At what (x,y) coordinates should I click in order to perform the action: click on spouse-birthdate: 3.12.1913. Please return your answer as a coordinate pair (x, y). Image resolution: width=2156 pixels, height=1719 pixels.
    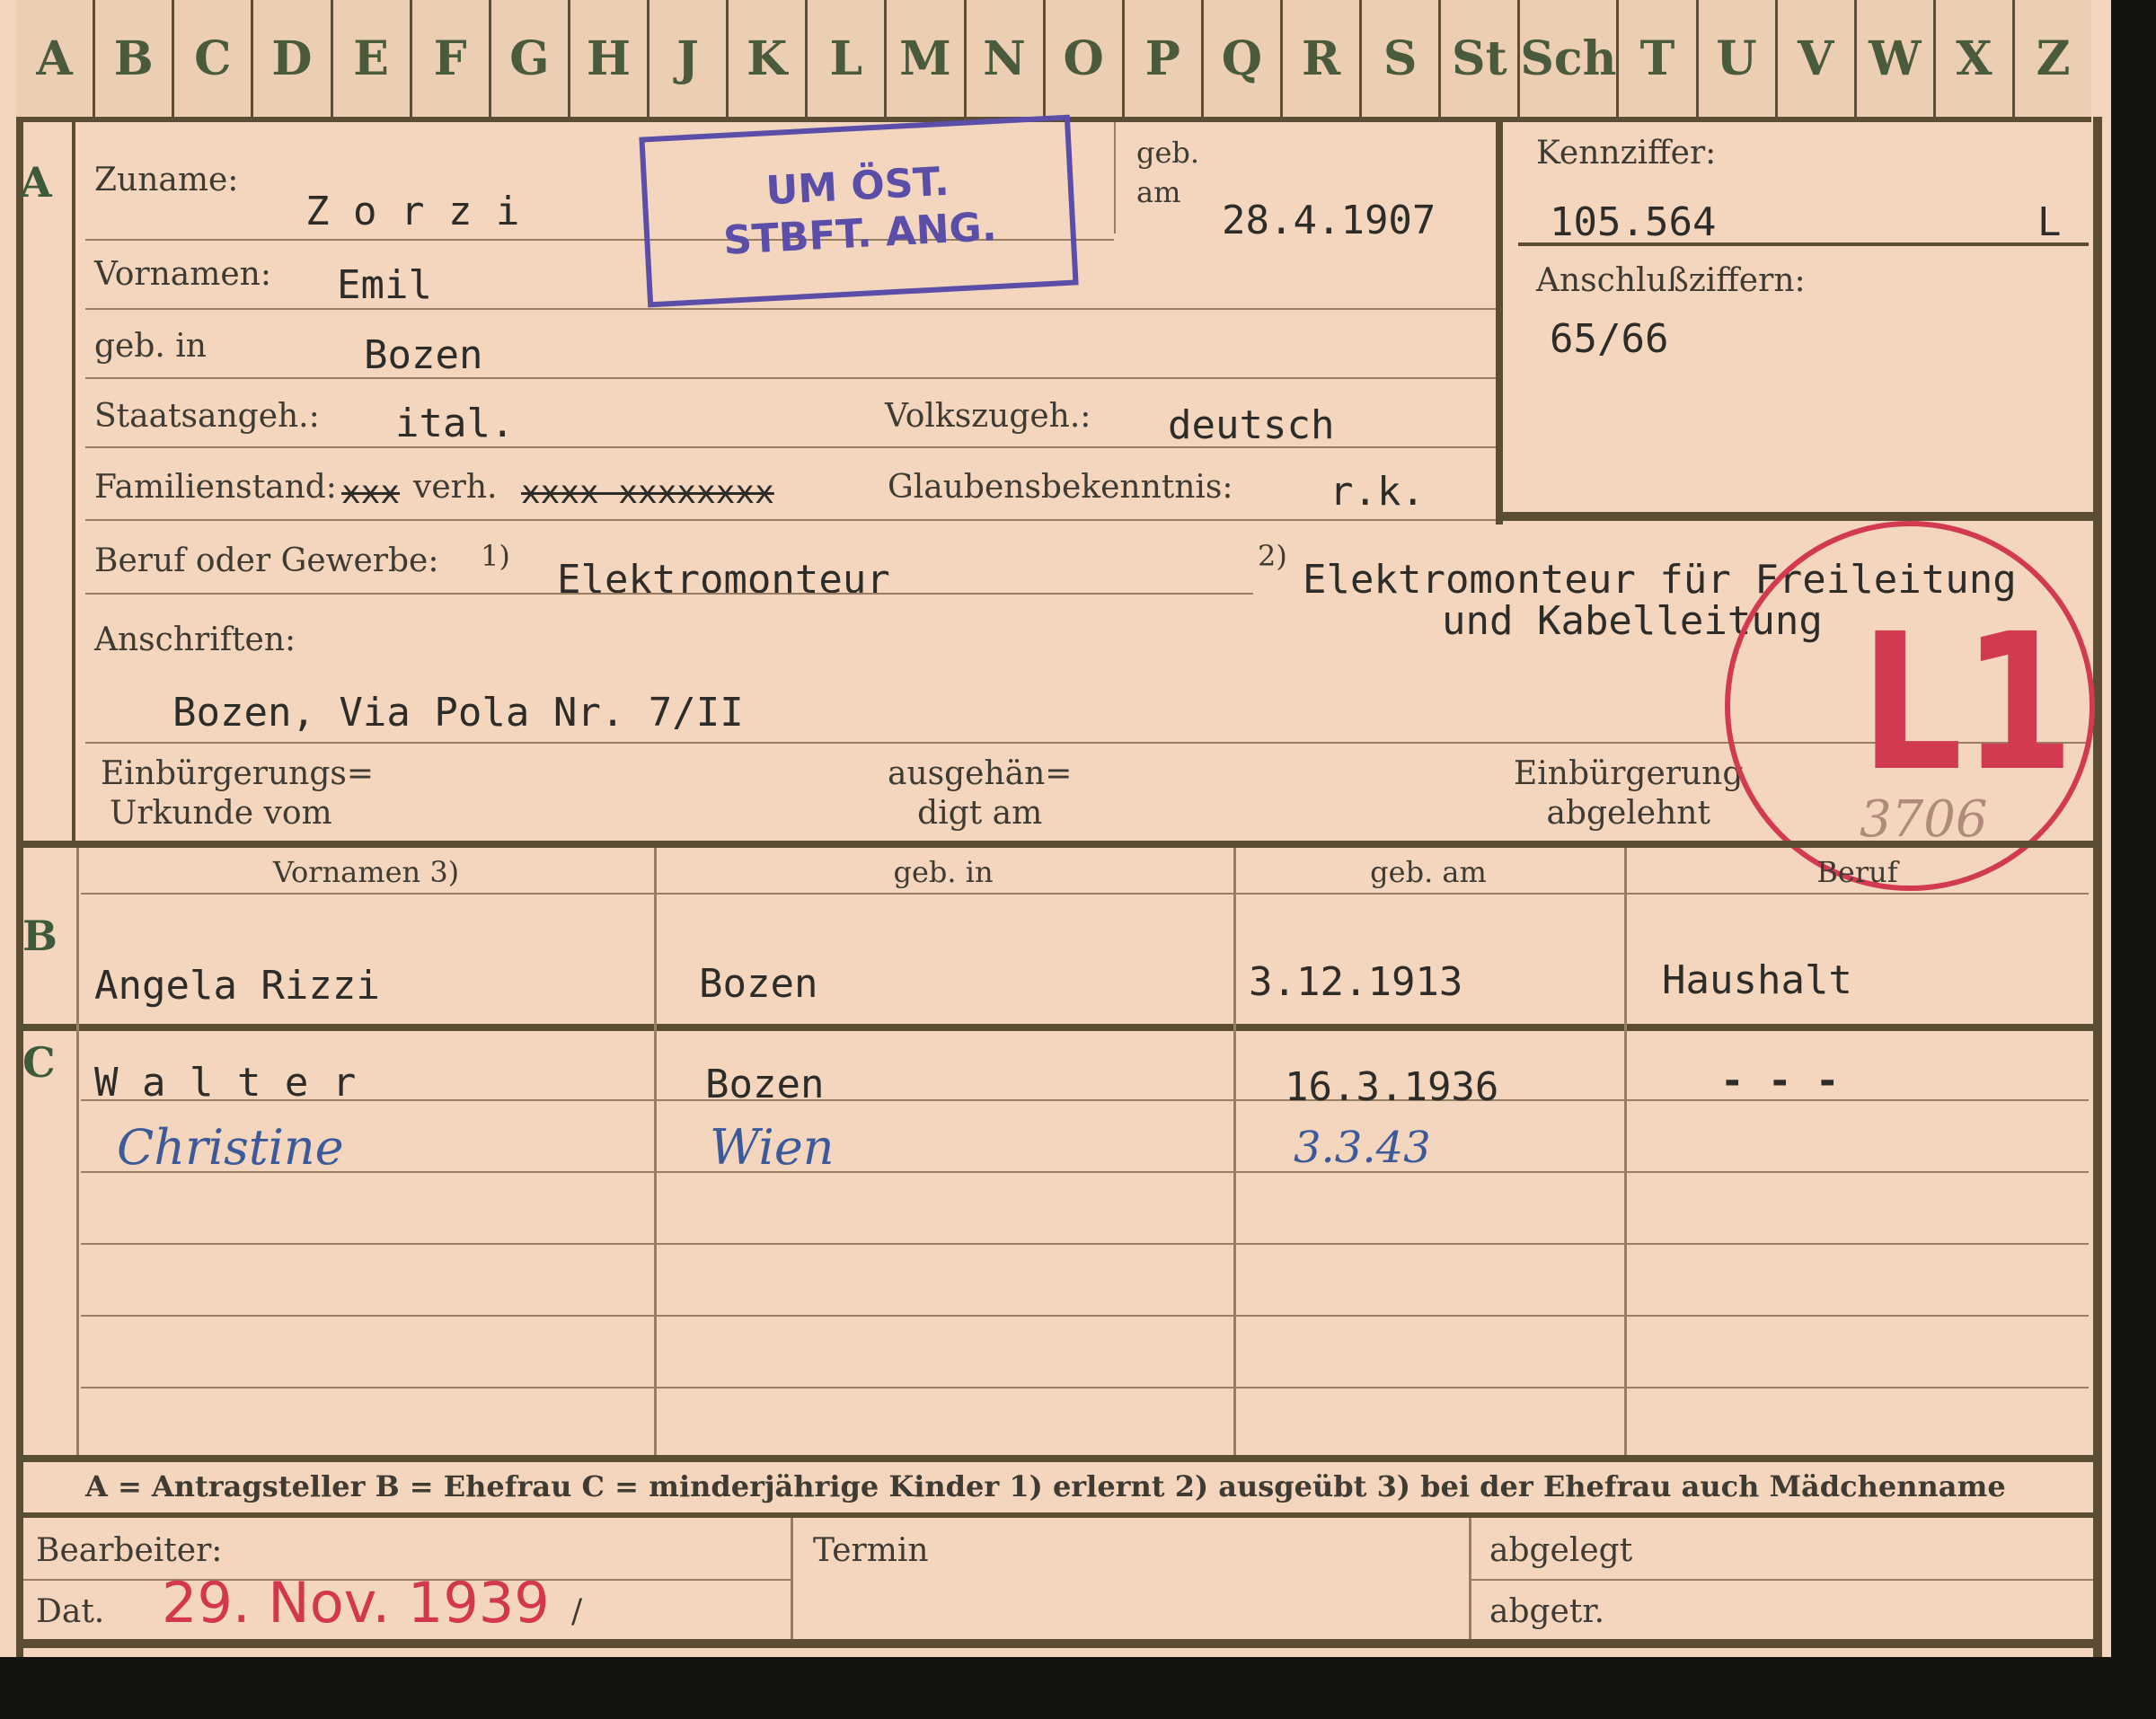
    Looking at the image, I should click on (1356, 982).